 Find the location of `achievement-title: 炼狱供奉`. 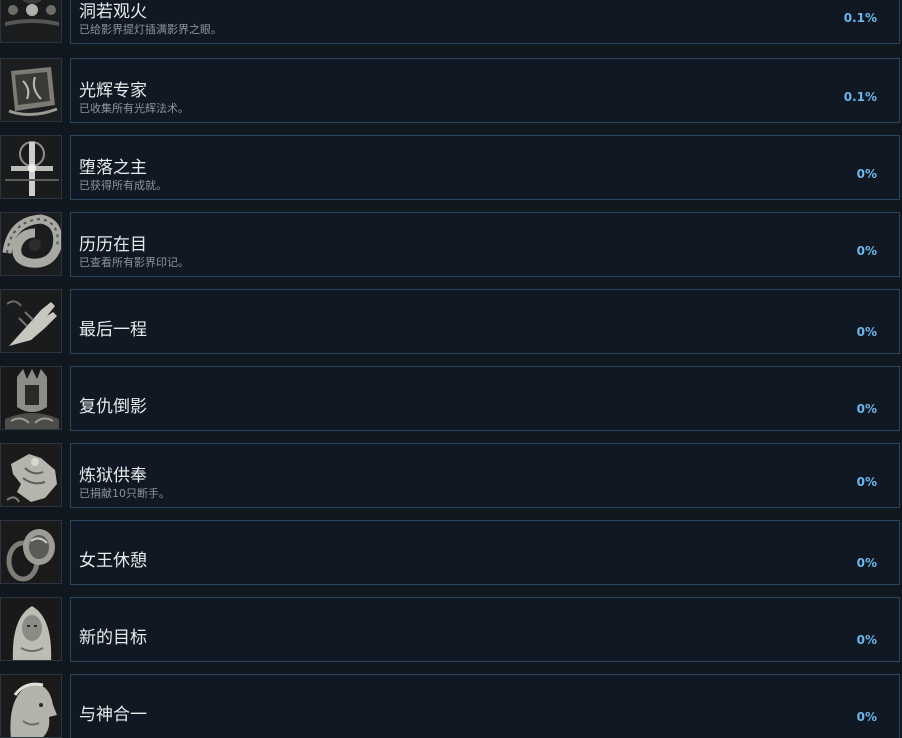

achievement-title: 炼狱供奉 is located at coordinates (113, 476).